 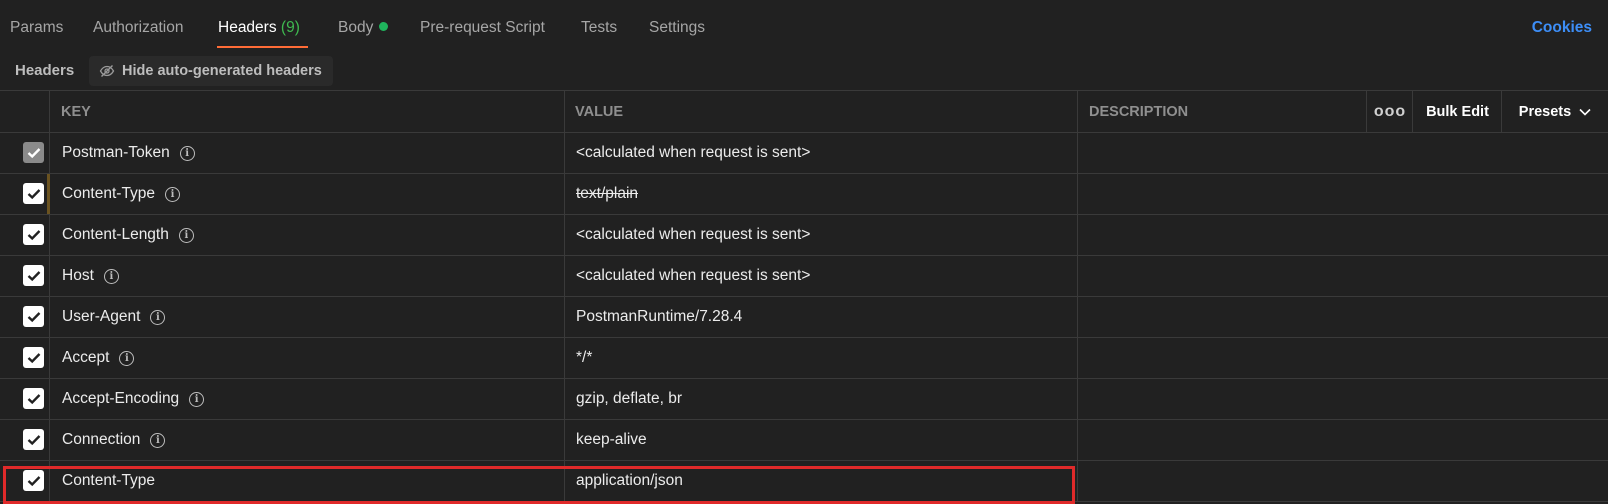 What do you see at coordinates (629, 481) in the screenshot?
I see `header-value-cell: application/json` at bounding box center [629, 481].